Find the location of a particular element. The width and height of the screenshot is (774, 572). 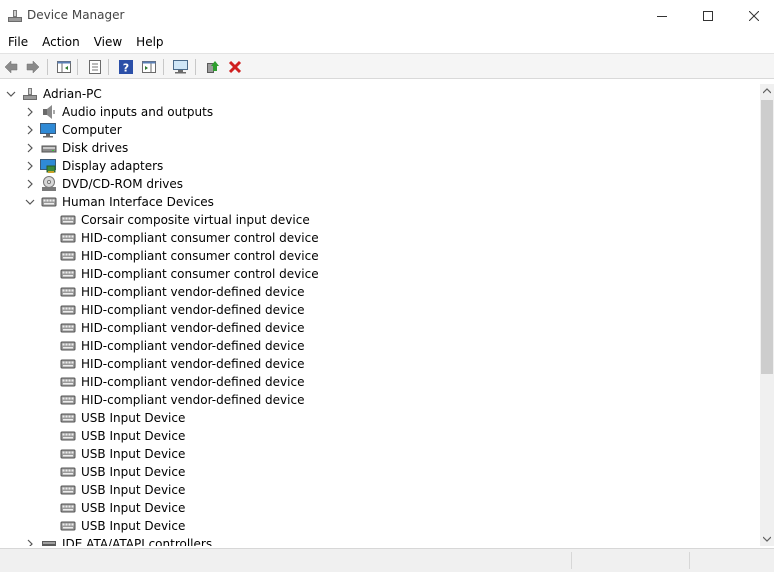

update-driver-icon is located at coordinates (213, 67).